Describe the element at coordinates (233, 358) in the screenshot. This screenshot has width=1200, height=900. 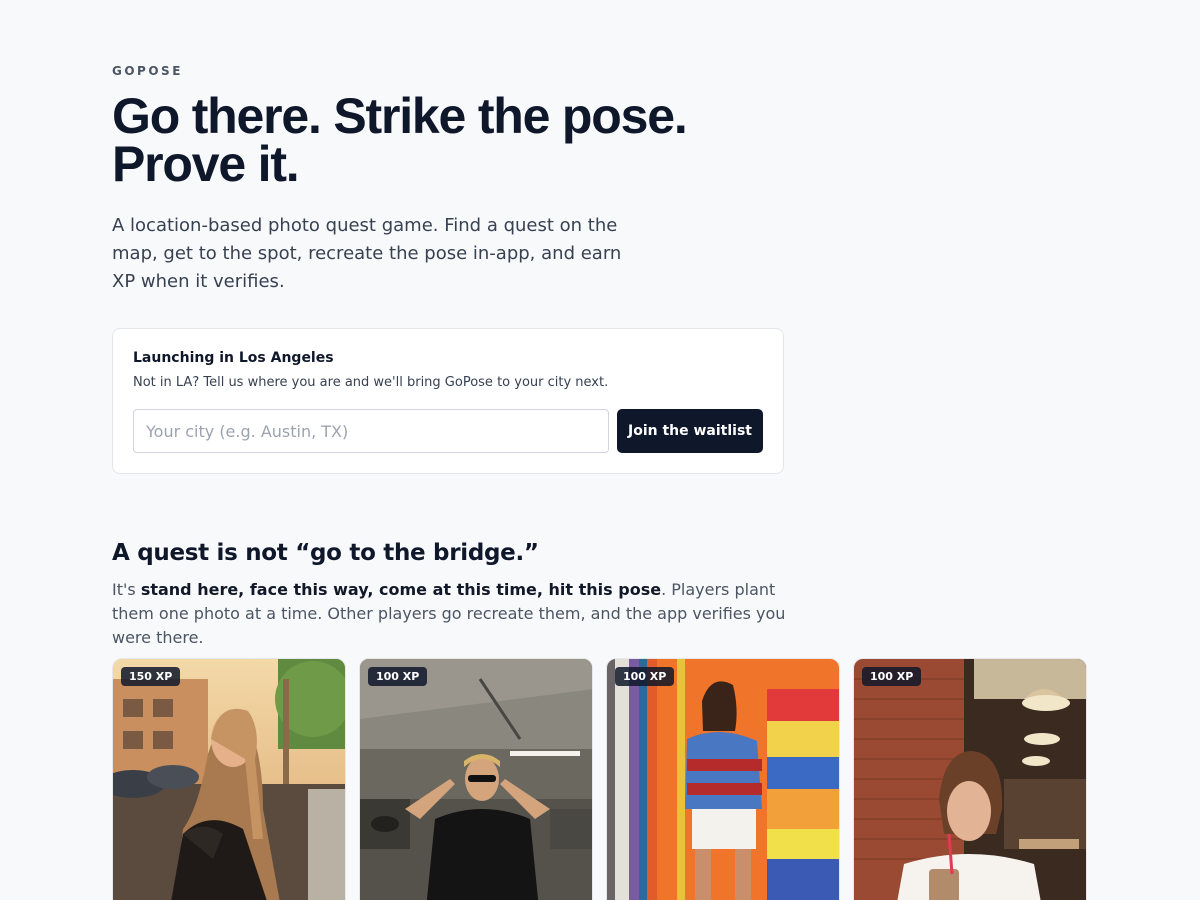
I see `waitlist-title: Launching in Los Angeles` at that location.